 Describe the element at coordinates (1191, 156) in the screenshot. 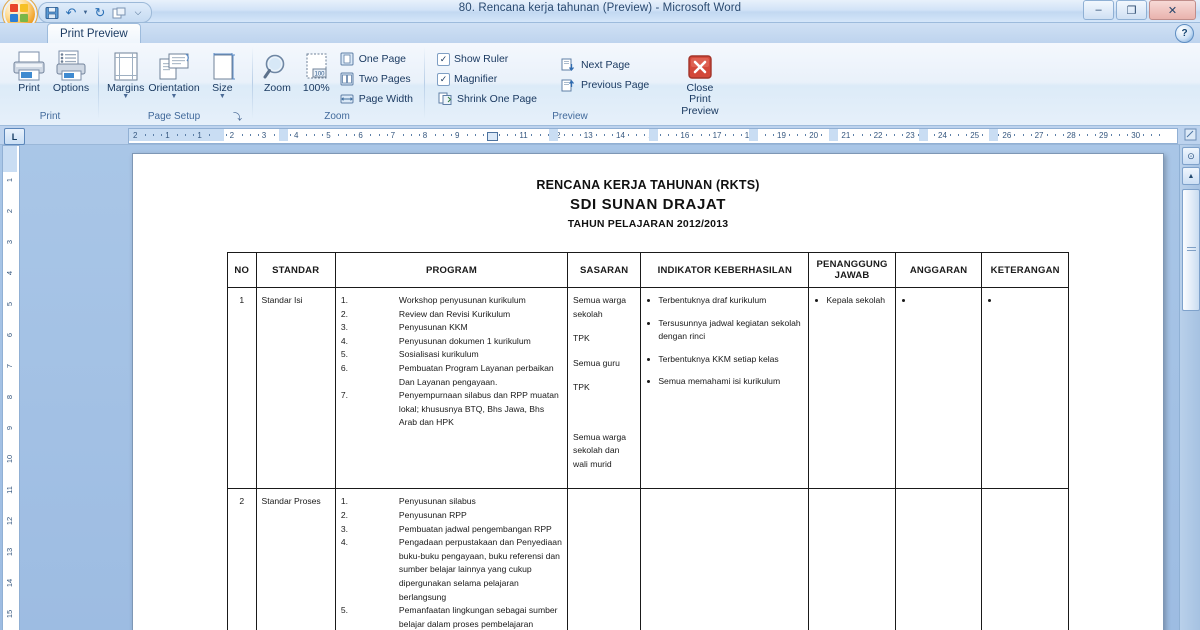

I see `select-browse-object-icon: ⊙` at that location.